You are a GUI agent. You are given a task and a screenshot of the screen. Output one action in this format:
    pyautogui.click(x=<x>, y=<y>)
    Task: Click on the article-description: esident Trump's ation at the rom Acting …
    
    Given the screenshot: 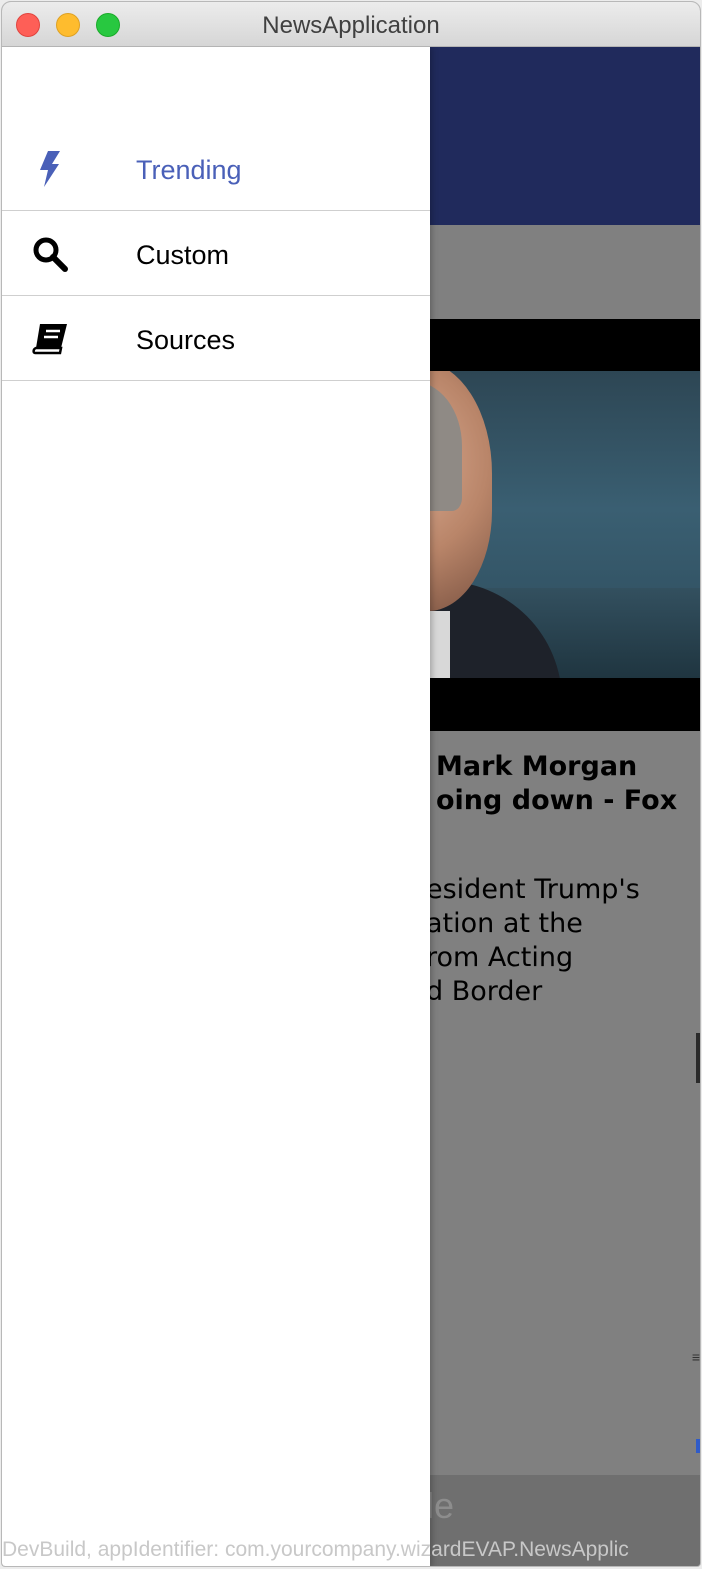 What is the action you would take?
    pyautogui.click(x=533, y=940)
    